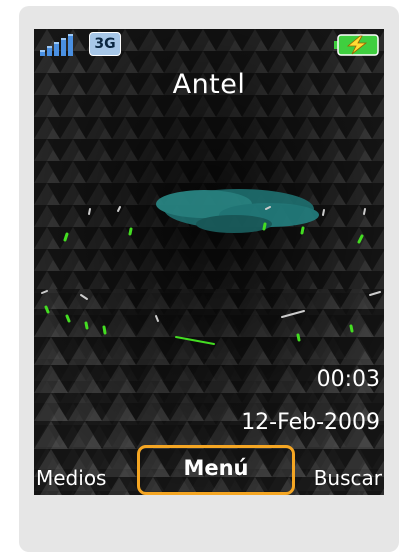  Describe the element at coordinates (56, 45) in the screenshot. I see `signal-strength-icon` at that location.